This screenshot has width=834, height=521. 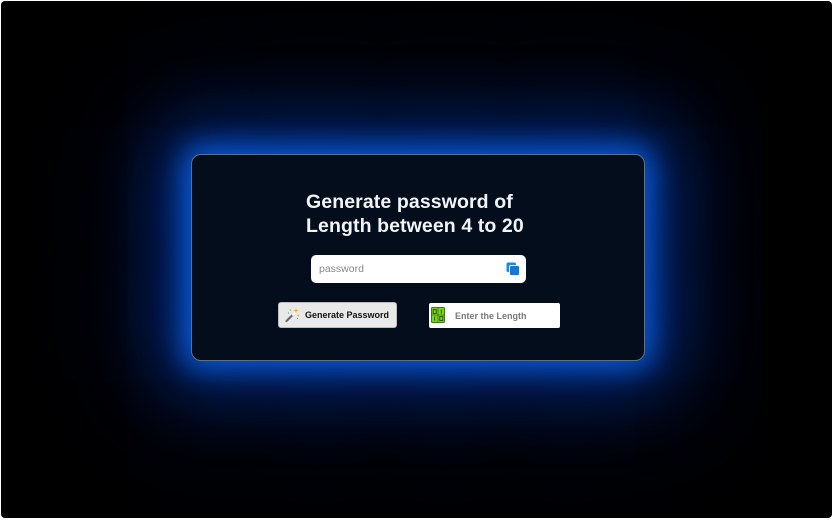 I want to click on title-line-1: Generate password of, so click(x=409, y=202).